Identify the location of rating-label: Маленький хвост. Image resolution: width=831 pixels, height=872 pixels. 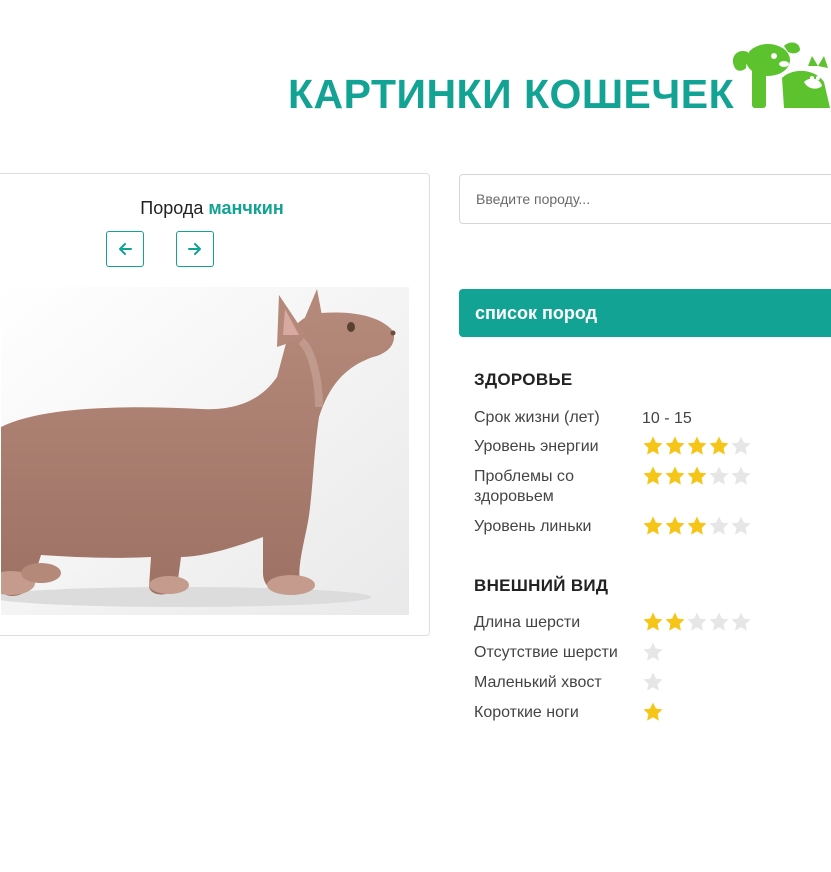
(538, 682).